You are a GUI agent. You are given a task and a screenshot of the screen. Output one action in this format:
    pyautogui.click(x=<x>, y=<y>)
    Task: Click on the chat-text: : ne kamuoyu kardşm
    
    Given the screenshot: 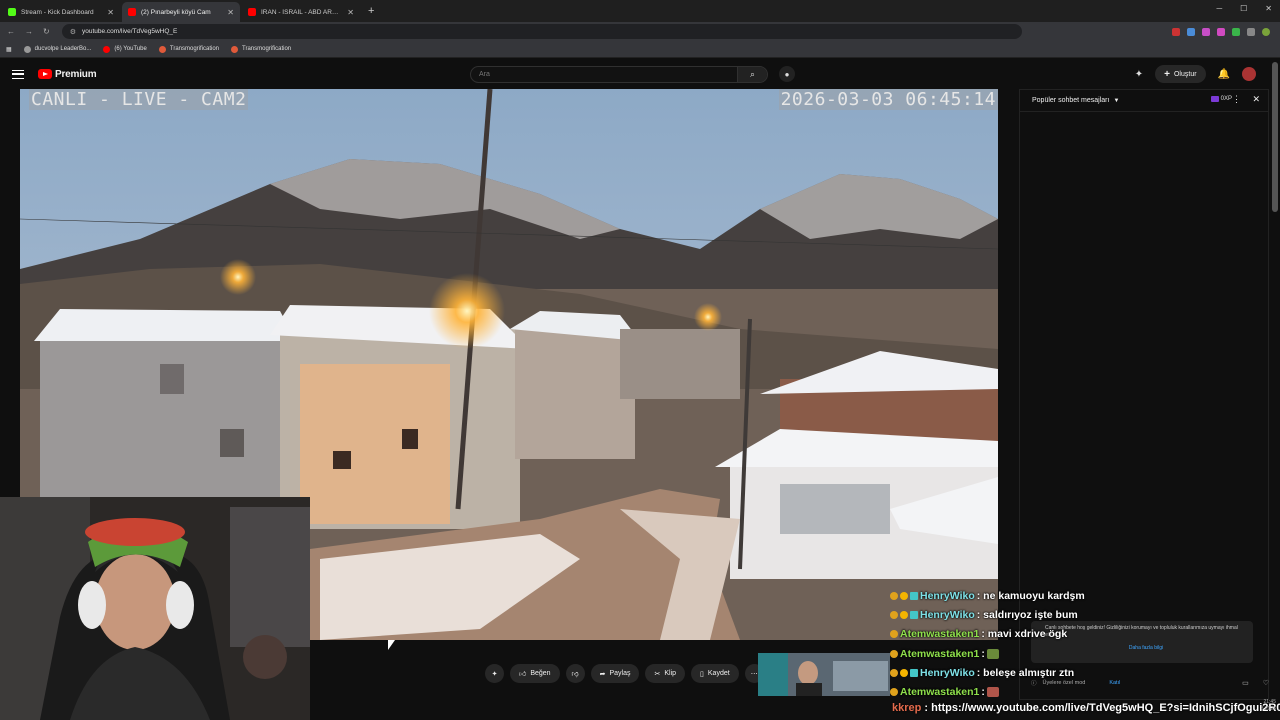 What is the action you would take?
    pyautogui.click(x=1030, y=595)
    